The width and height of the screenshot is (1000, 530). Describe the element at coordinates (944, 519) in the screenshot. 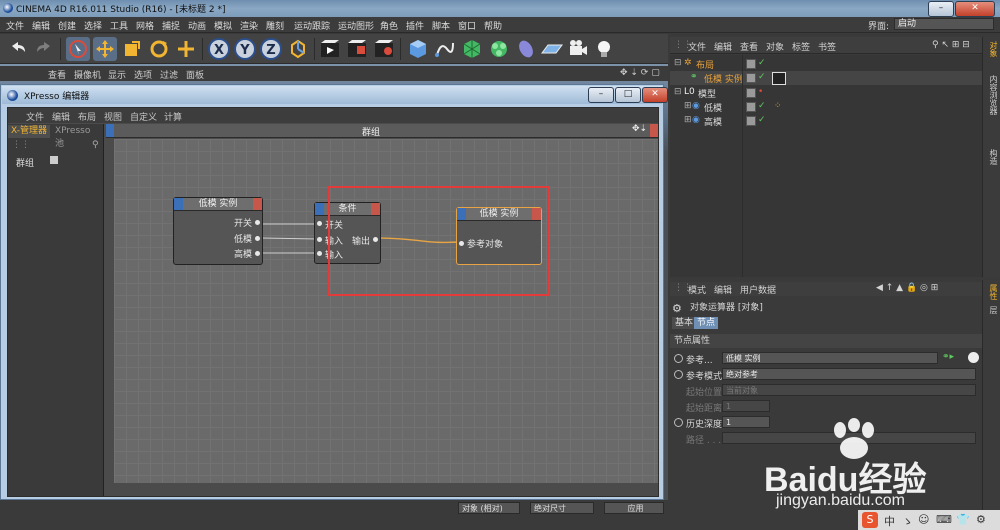

I see `ime-keyboard-icon: ⌨` at that location.